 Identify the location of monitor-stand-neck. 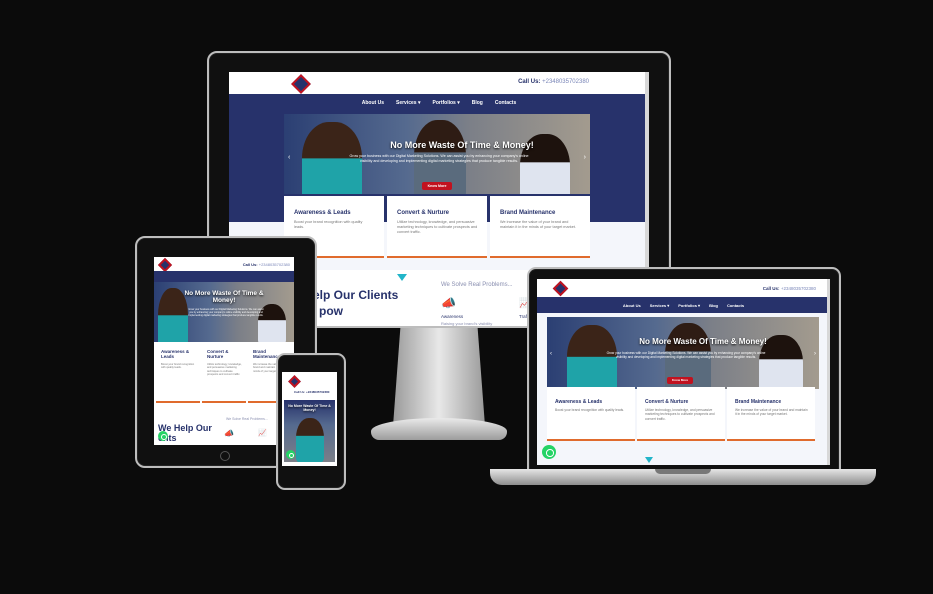
(439, 377).